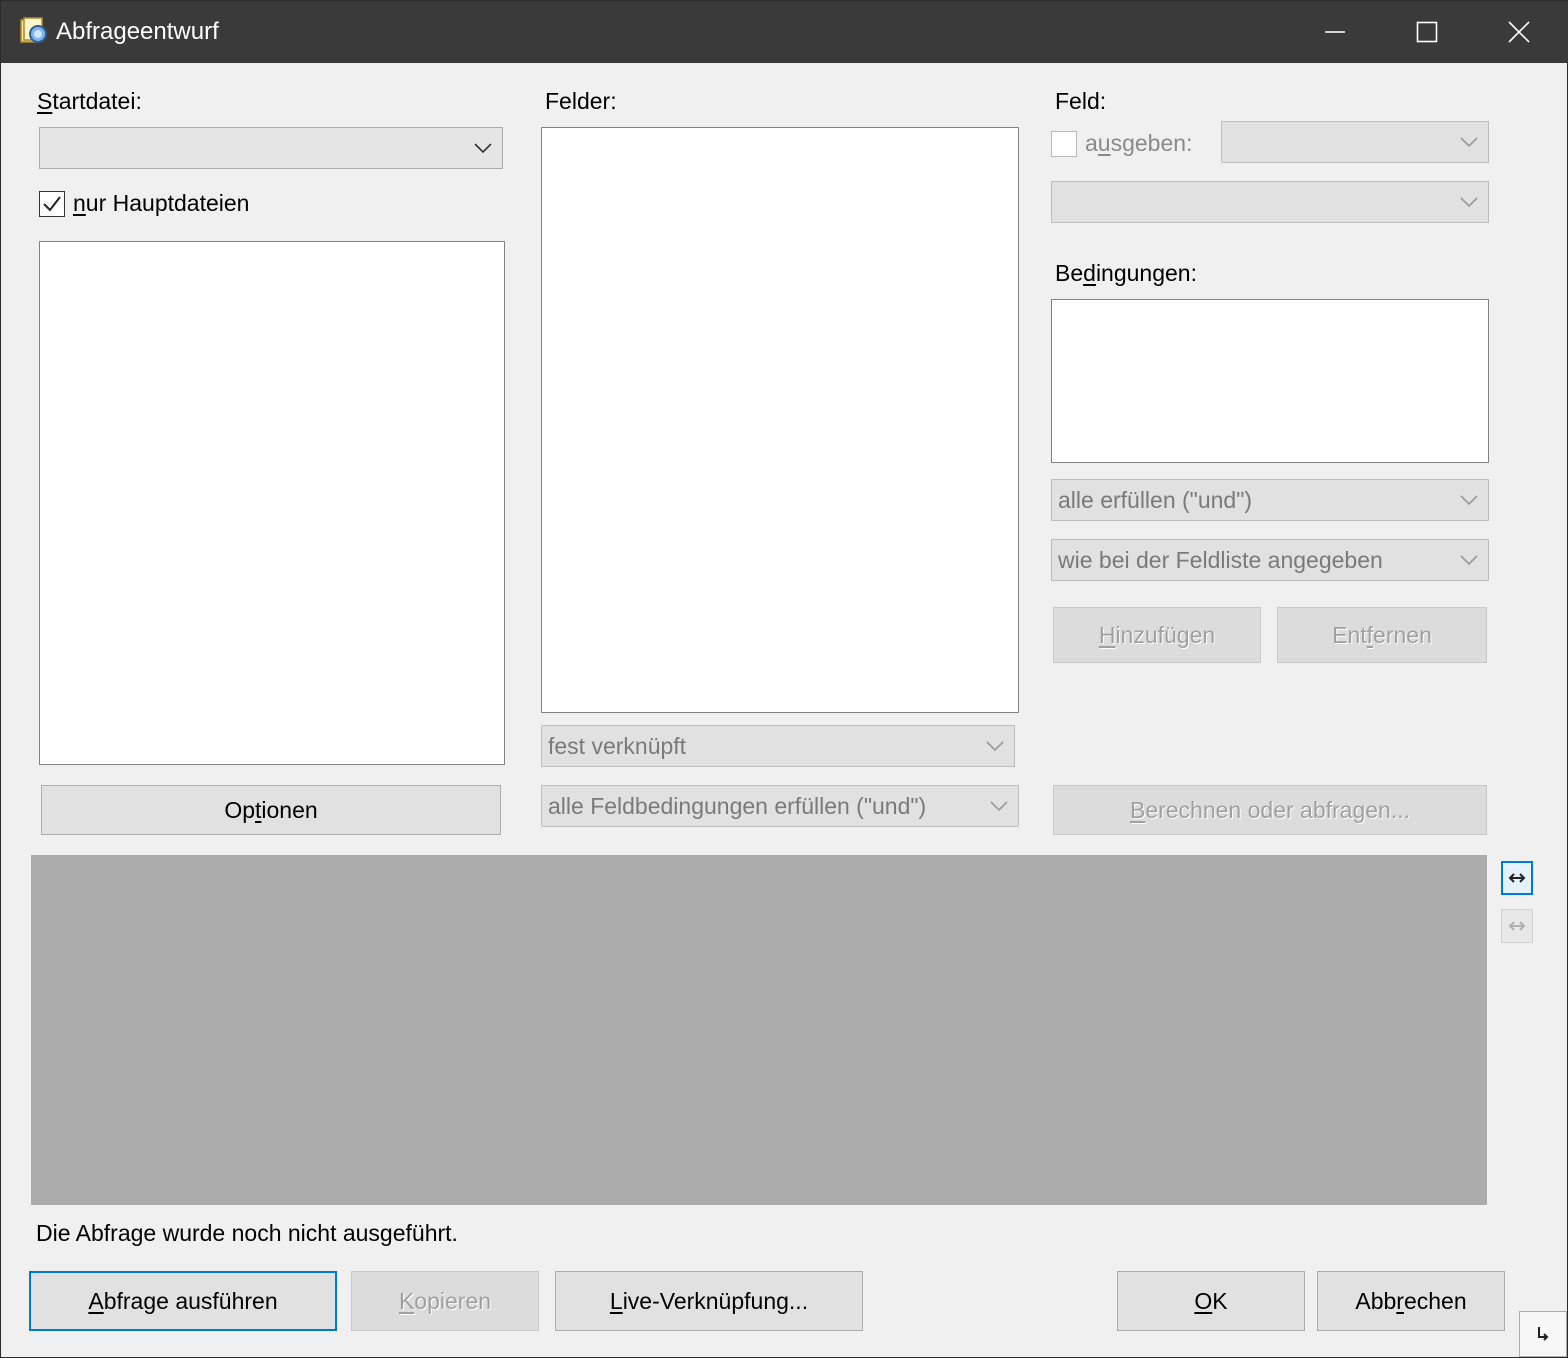  Describe the element at coordinates (780, 420) in the screenshot. I see `fields-list` at that location.